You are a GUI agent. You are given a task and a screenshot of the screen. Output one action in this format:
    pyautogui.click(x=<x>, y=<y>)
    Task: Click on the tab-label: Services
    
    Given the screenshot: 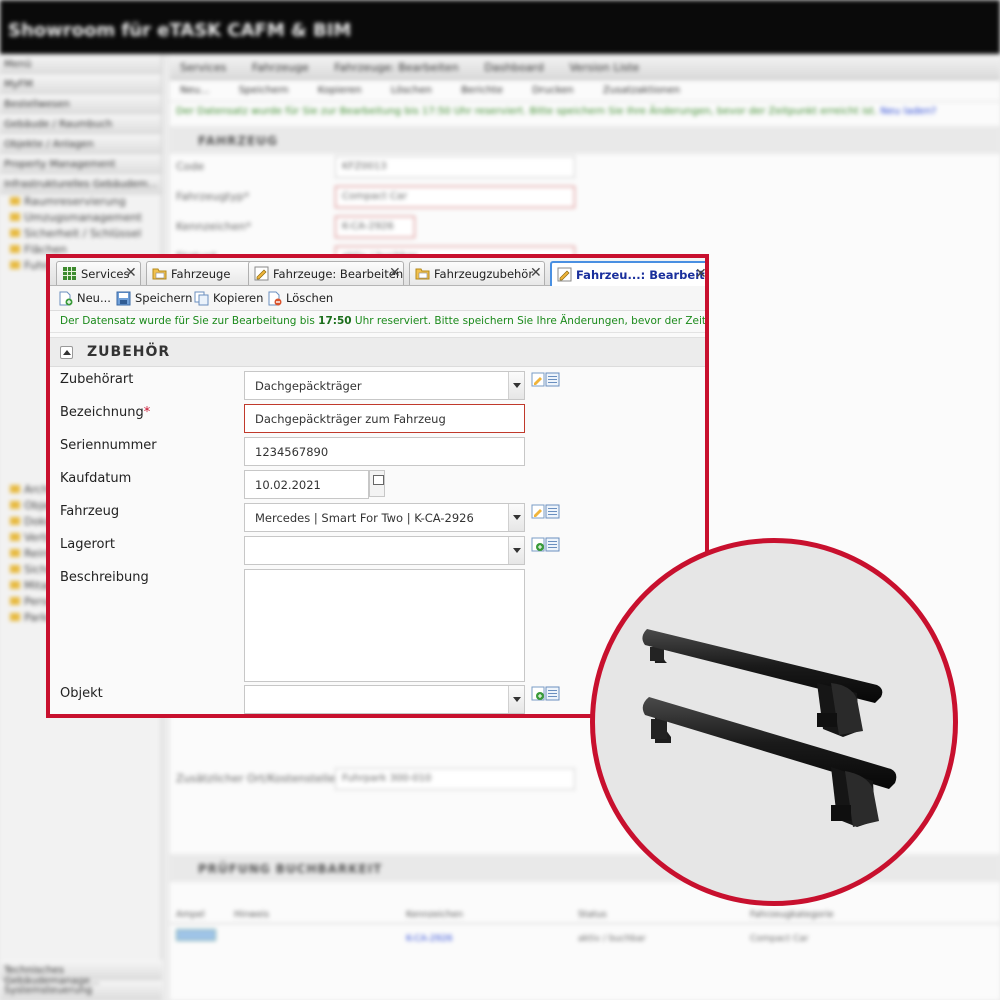 What is the action you would take?
    pyautogui.click(x=105, y=274)
    